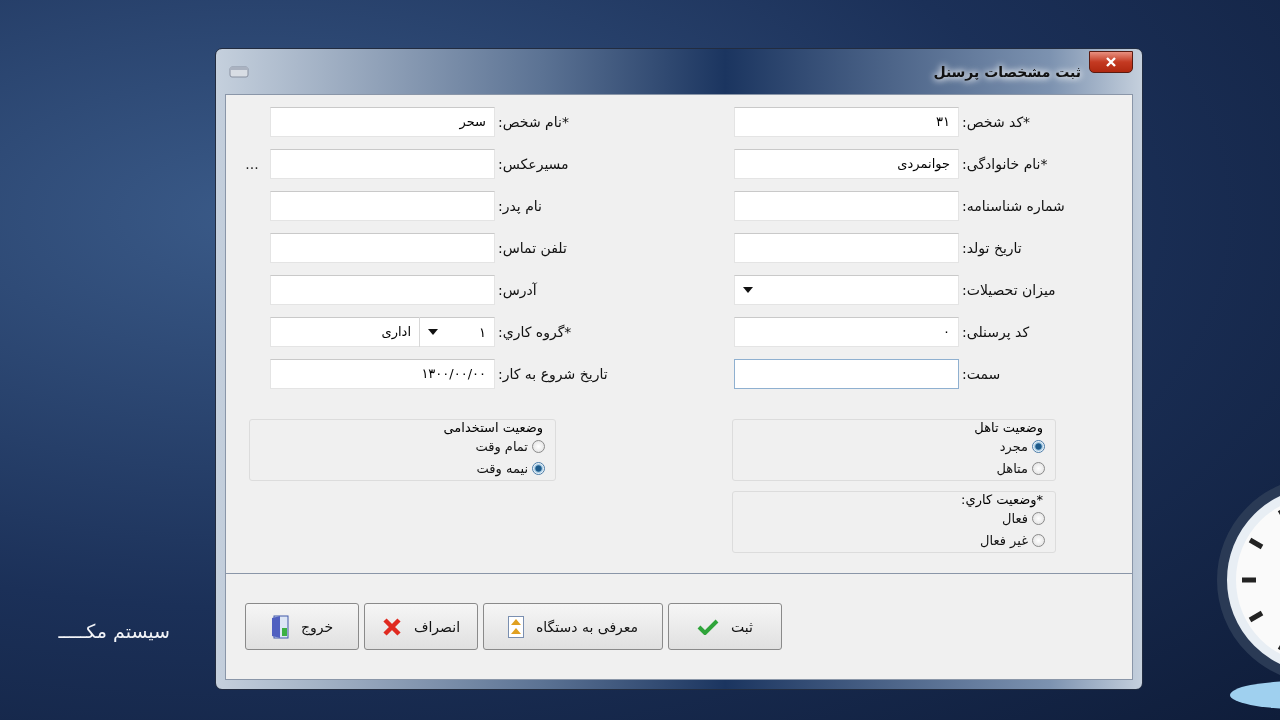 The height and width of the screenshot is (720, 1280). Describe the element at coordinates (725, 626) in the screenshot. I see `save-button: ثبت` at that location.